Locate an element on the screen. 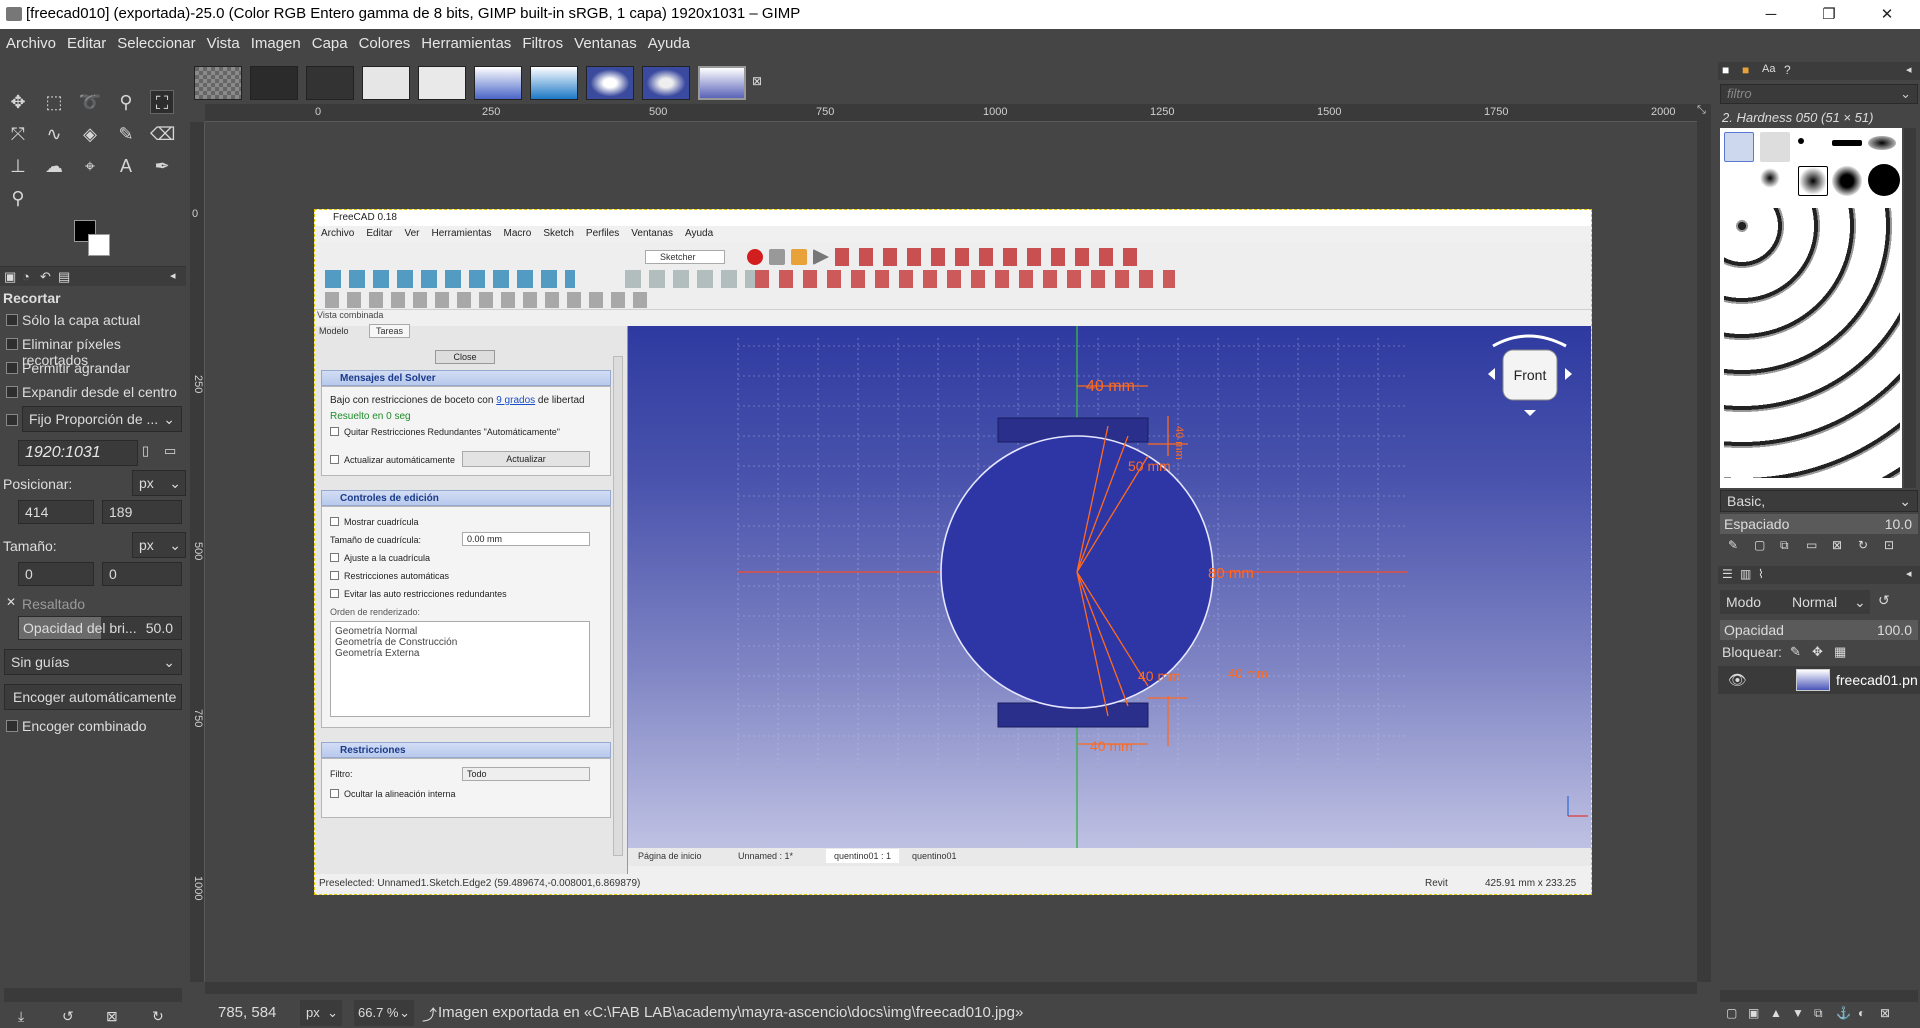 The height and width of the screenshot is (1028, 1920). background-color-swatch is located at coordinates (99, 245).